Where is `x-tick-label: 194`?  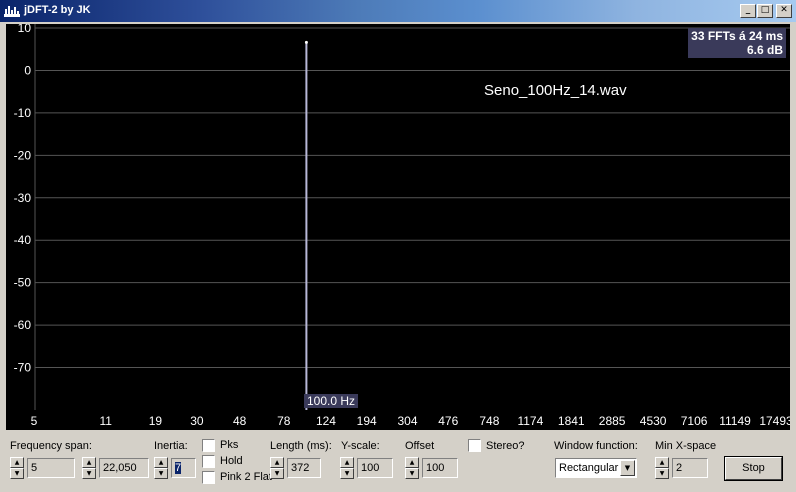 x-tick-label: 194 is located at coordinates (367, 421).